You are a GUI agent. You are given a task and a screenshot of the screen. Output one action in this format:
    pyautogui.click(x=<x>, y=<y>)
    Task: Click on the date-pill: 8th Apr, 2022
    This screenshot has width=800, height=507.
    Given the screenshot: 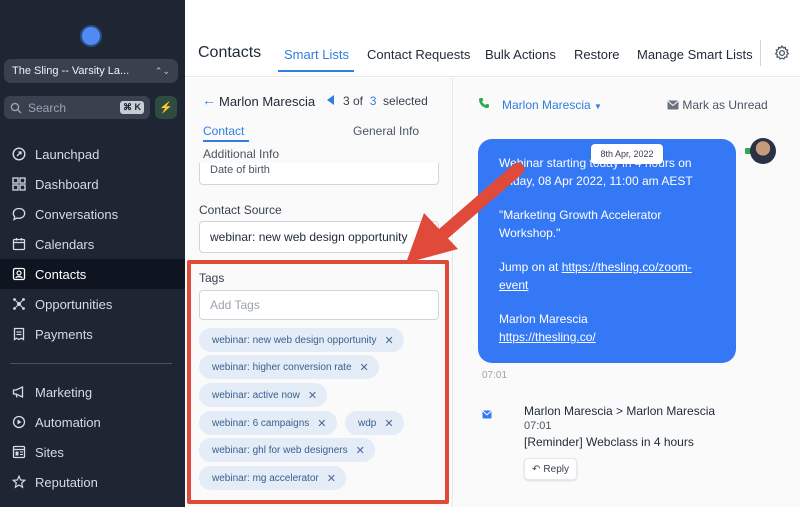 What is the action you would take?
    pyautogui.click(x=627, y=154)
    